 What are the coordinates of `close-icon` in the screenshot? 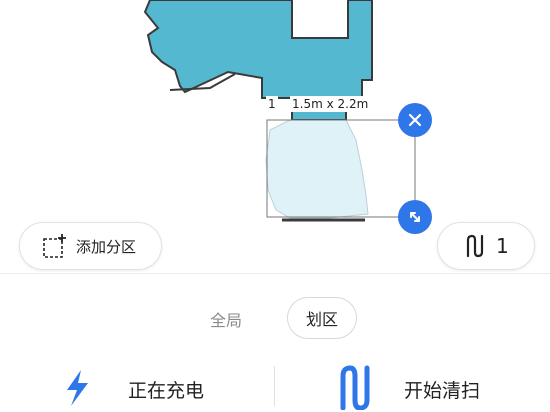 It's located at (415, 120).